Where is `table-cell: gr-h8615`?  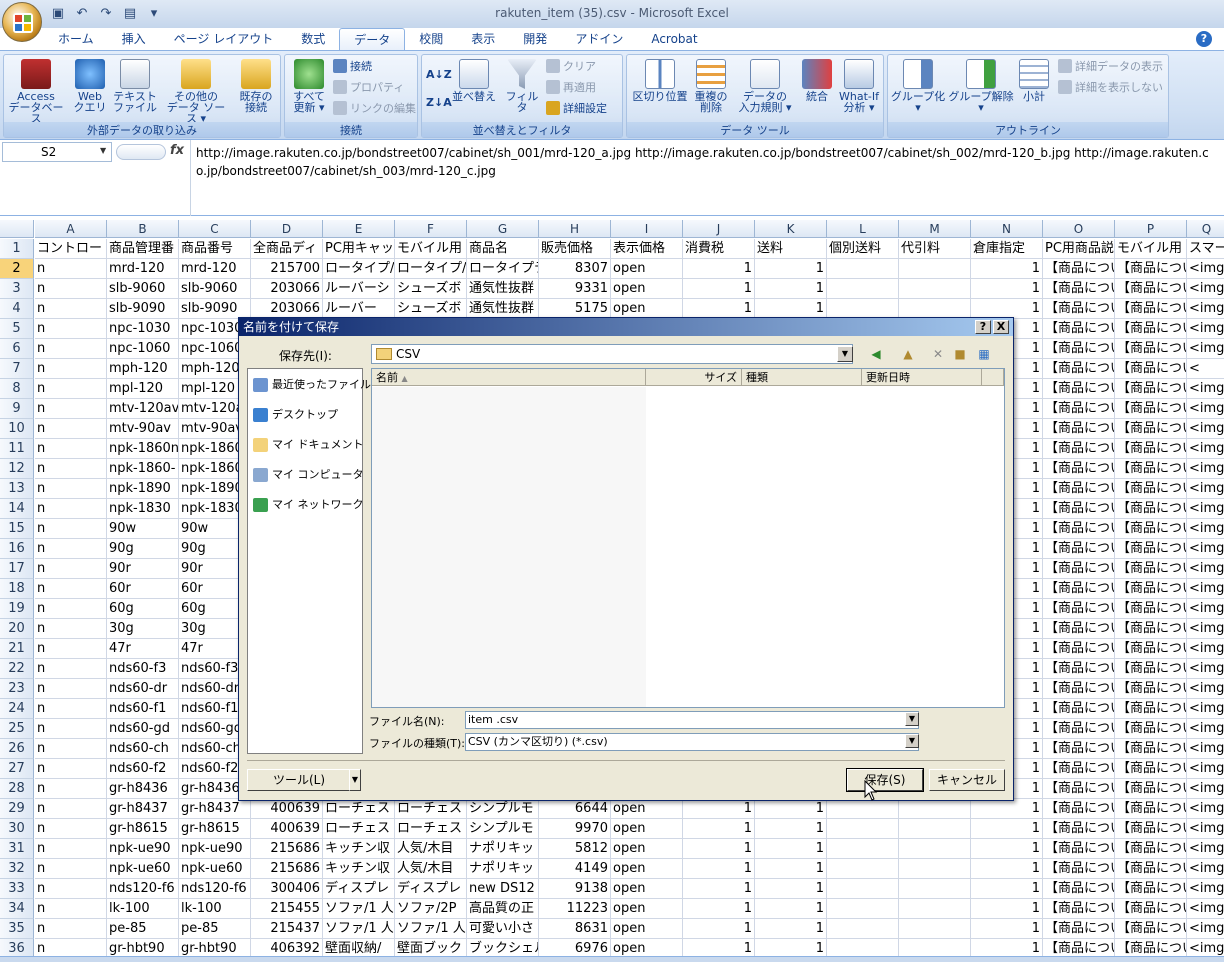 table-cell: gr-h8615 is located at coordinates (143, 829).